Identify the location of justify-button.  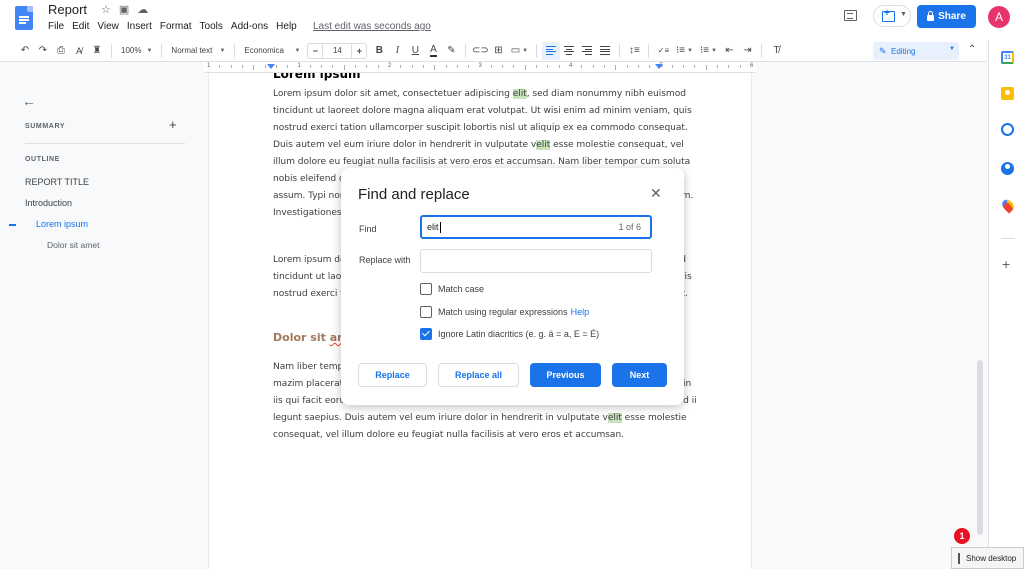
(605, 51).